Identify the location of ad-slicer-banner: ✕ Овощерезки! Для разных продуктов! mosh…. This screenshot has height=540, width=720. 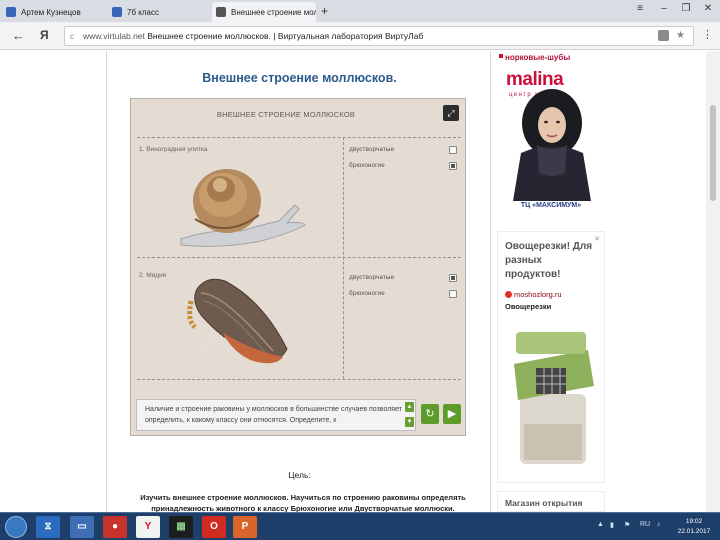
(551, 357).